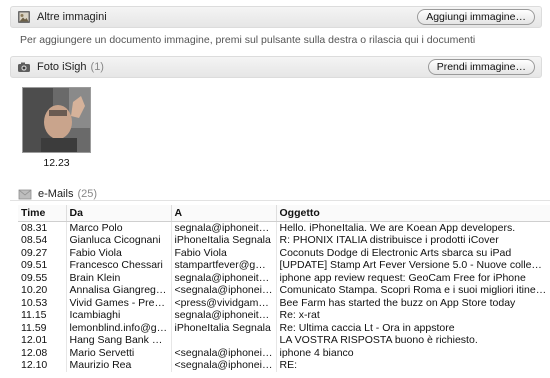  I want to click on cell-time: 10.53, so click(42, 302).